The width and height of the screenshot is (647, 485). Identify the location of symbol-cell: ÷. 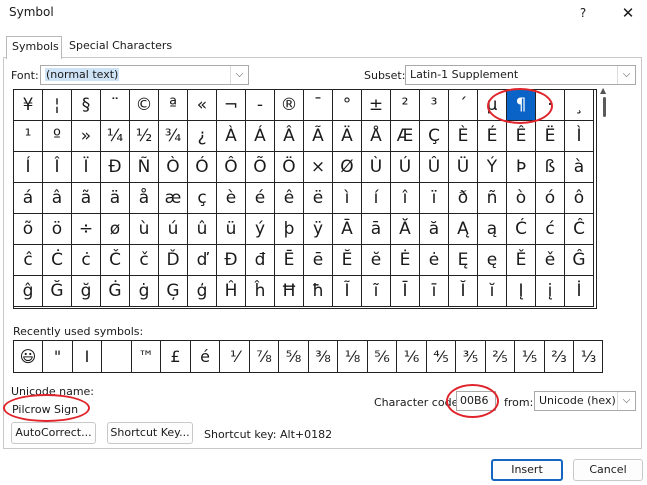
(86, 229).